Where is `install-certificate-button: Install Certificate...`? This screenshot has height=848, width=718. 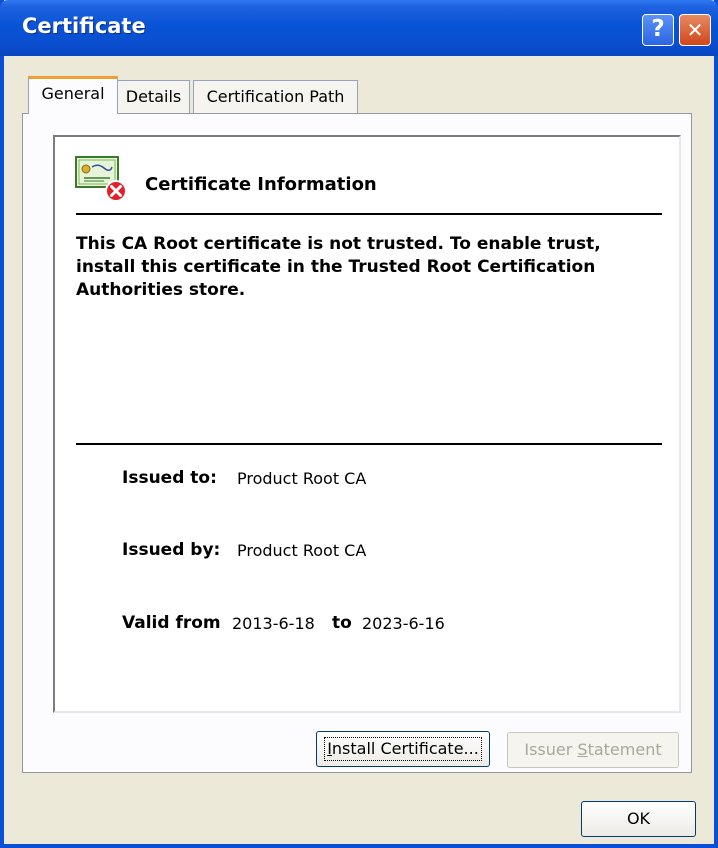
install-certificate-button: Install Certificate... is located at coordinates (403, 749).